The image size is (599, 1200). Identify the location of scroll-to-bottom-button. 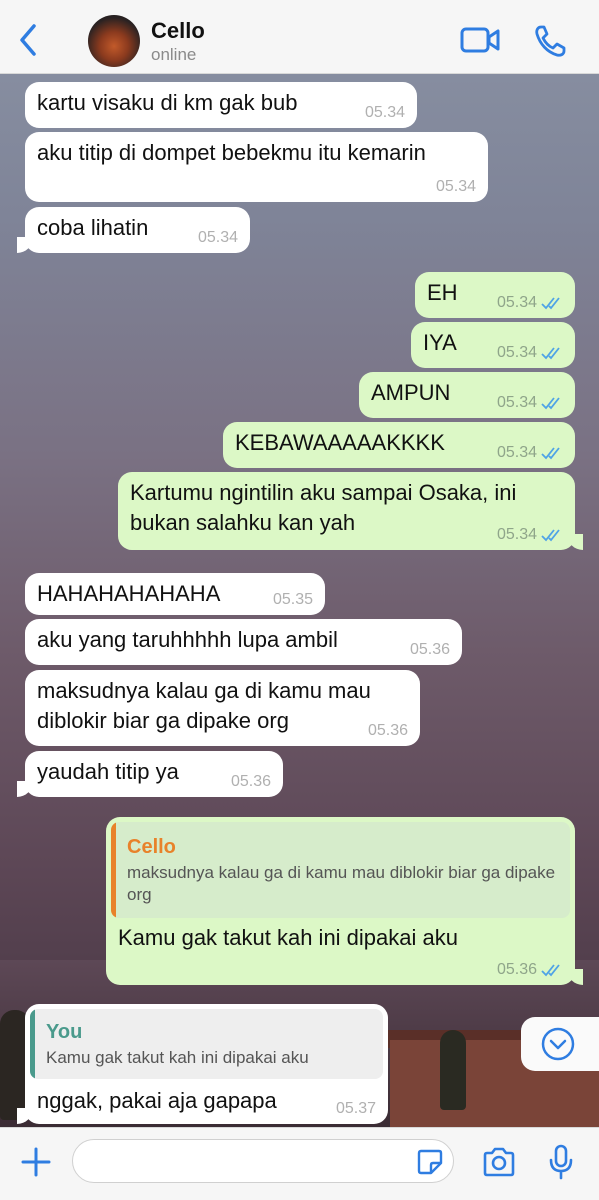
(560, 1044).